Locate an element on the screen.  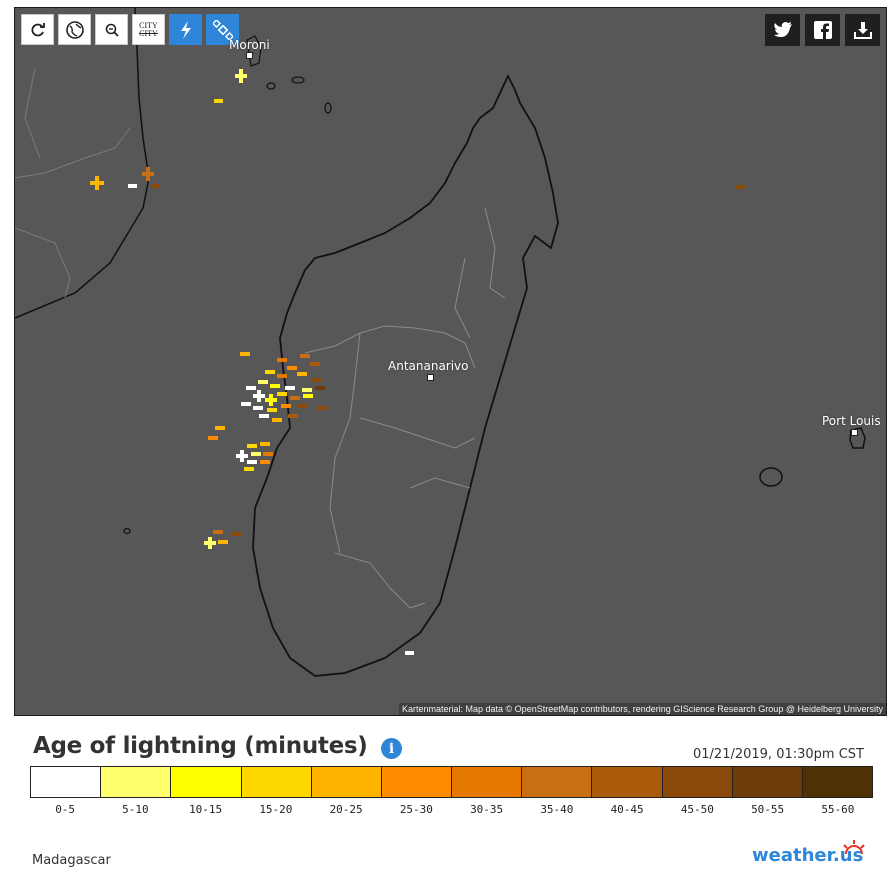
facebook-icon is located at coordinates (822, 30).